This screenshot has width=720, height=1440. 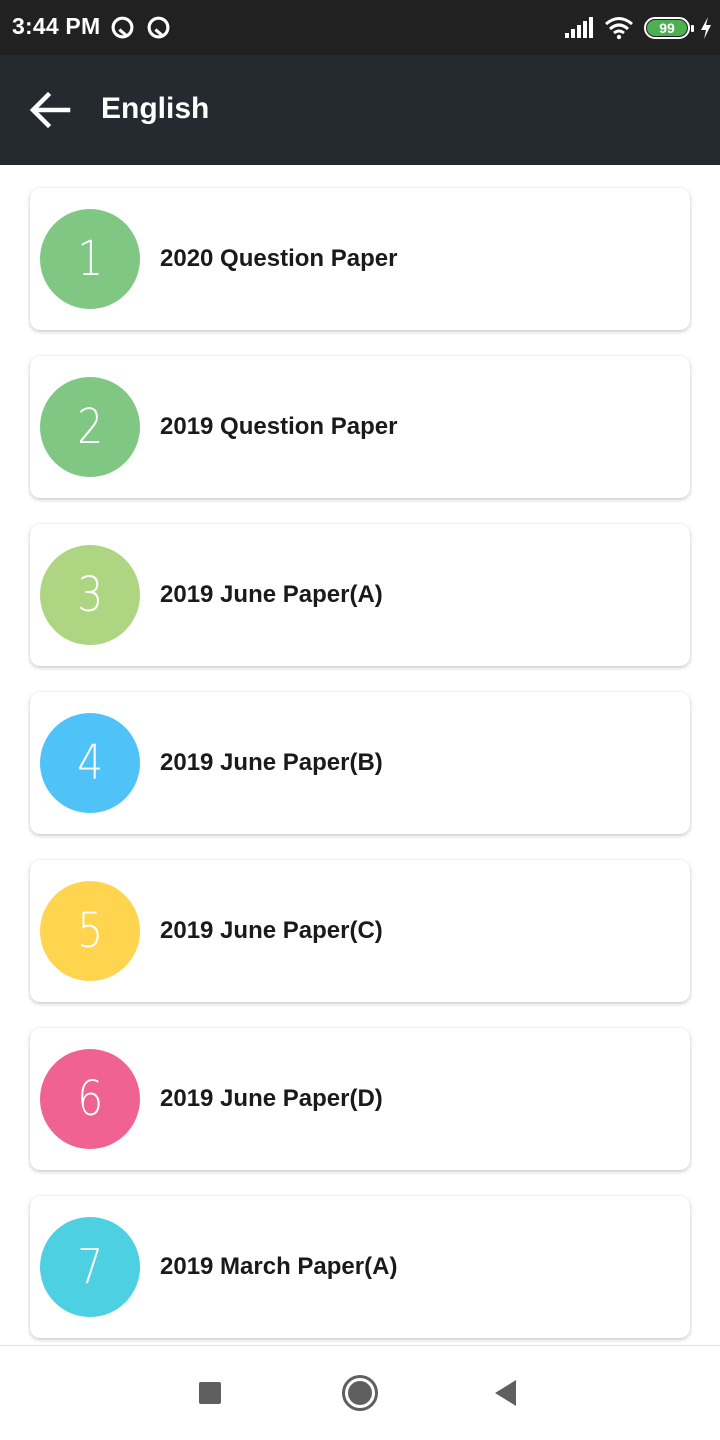 I want to click on back-button, so click(x=50, y=110).